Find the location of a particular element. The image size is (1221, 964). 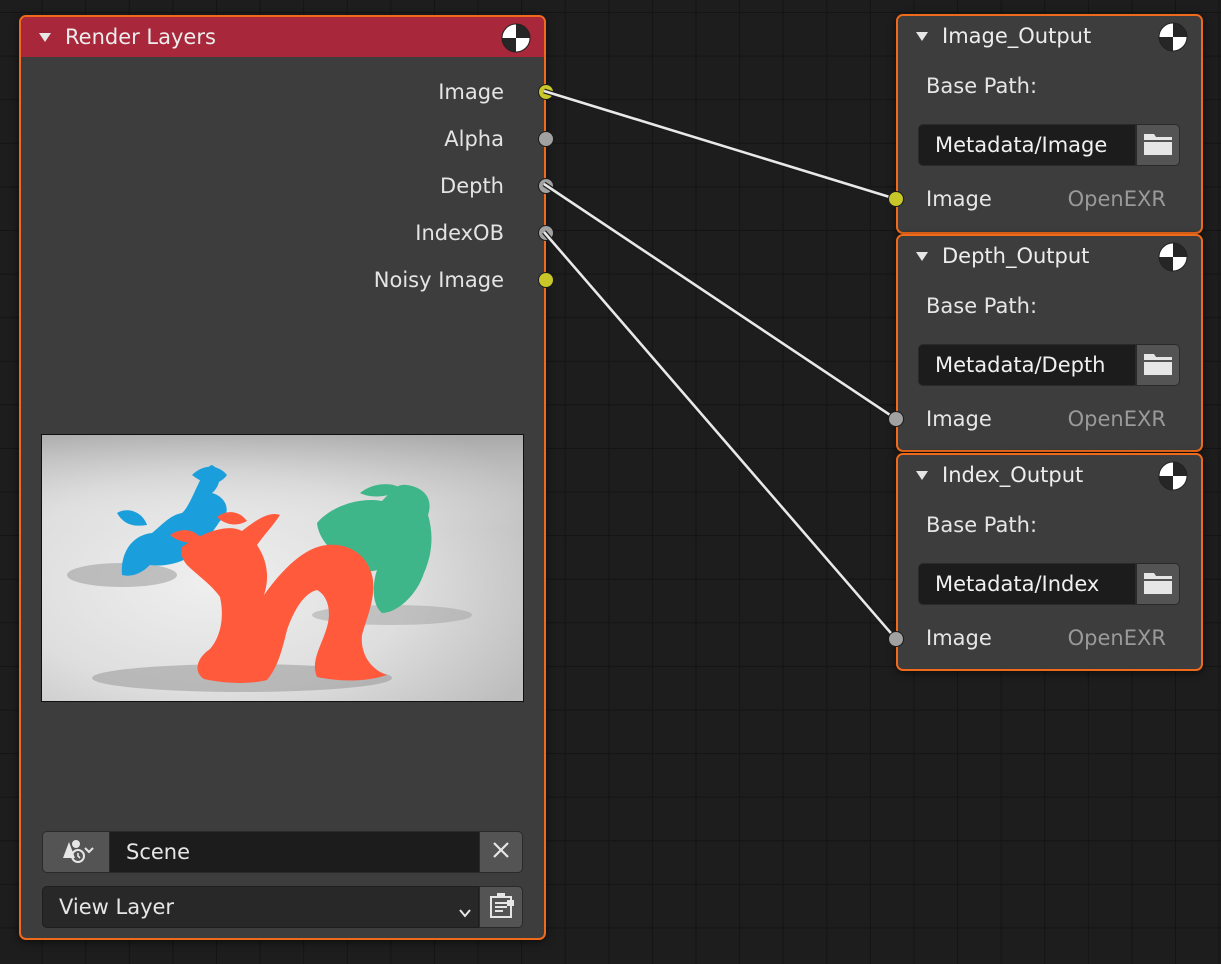

output-socket-image: Image is located at coordinates (471, 92).